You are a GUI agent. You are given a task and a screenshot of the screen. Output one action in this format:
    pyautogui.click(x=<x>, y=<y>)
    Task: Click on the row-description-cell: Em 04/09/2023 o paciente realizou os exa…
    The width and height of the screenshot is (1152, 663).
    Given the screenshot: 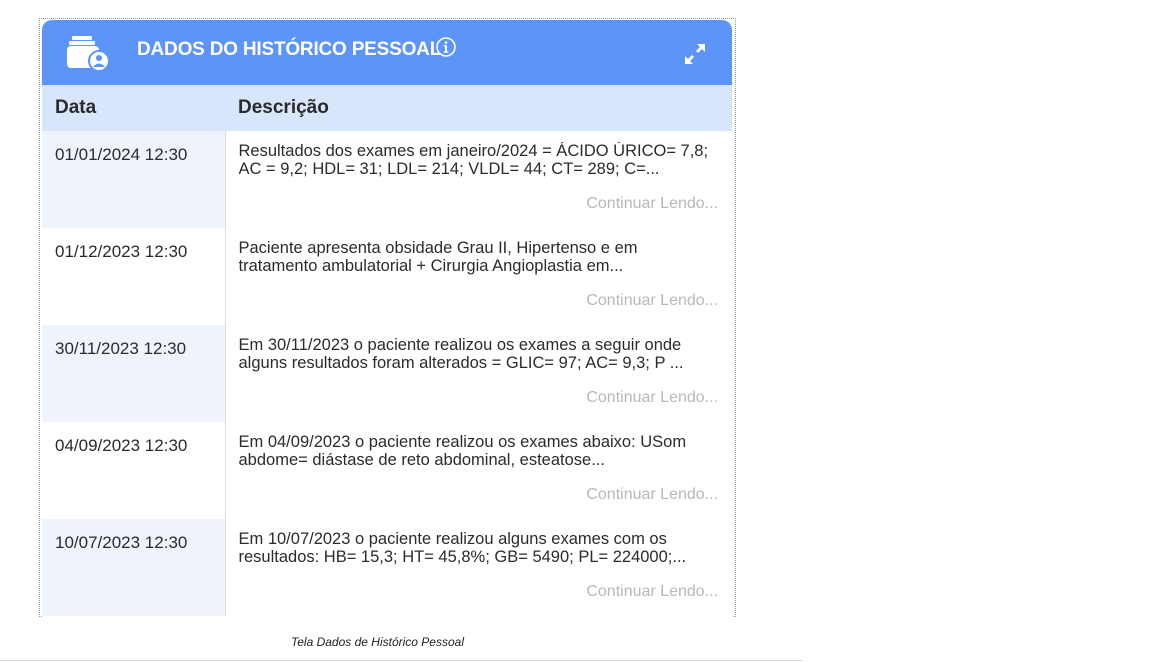 What is the action you would take?
    pyautogui.click(x=478, y=470)
    